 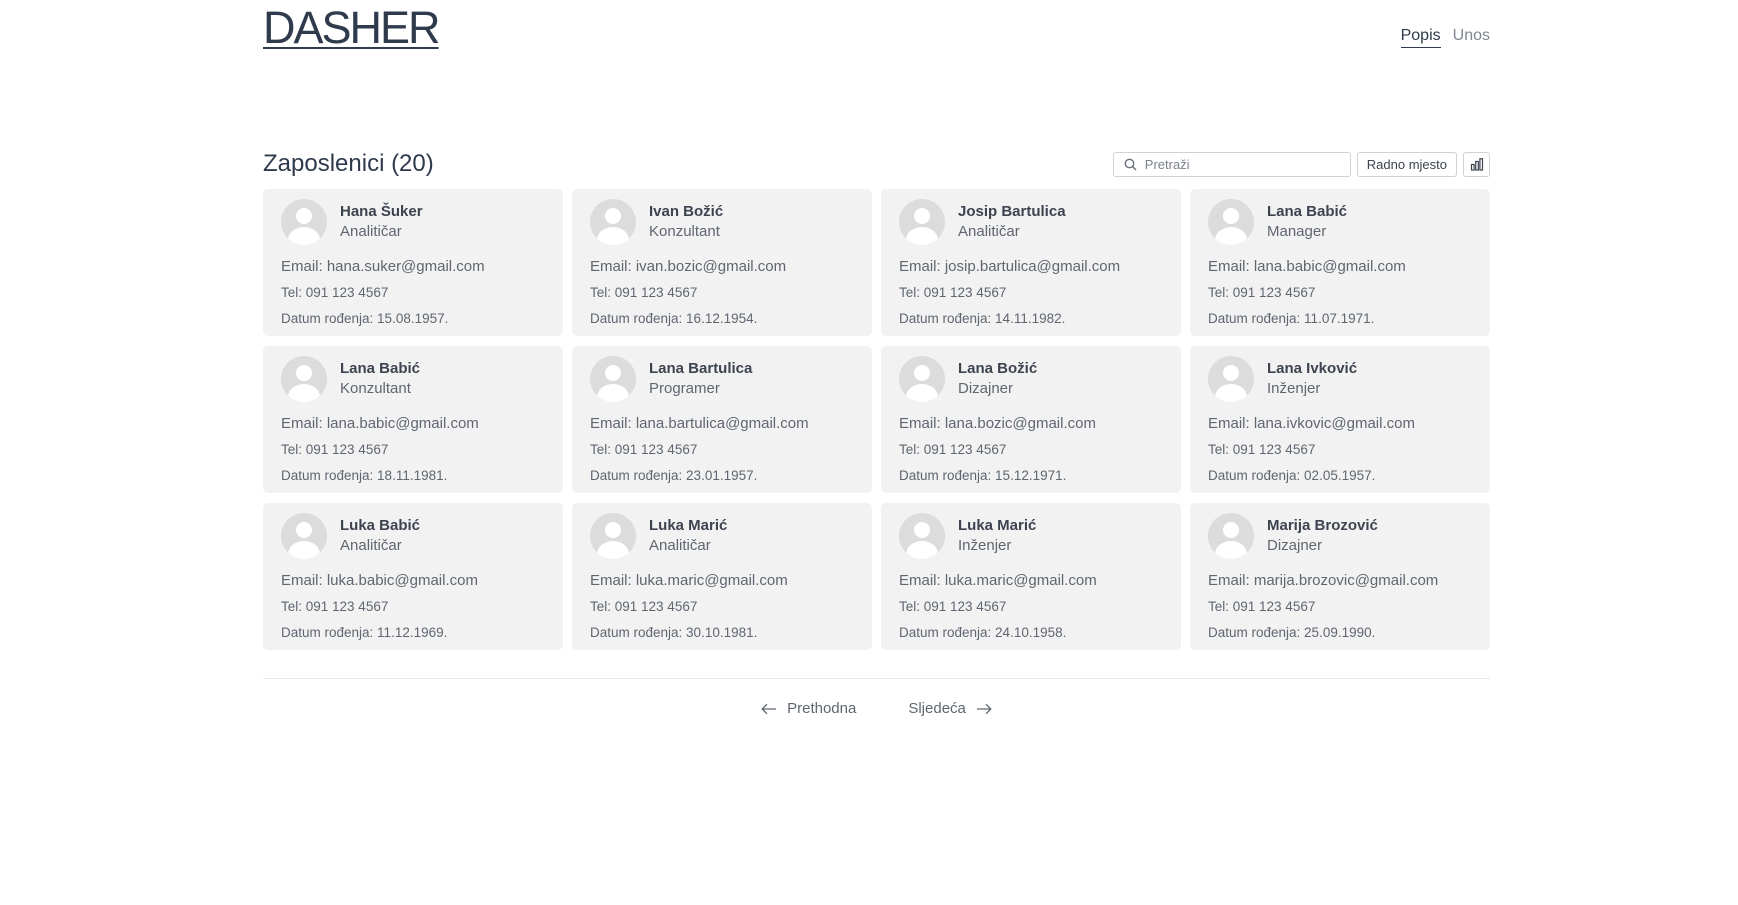 What do you see at coordinates (997, 536) in the screenshot?
I see `employee-names: Luka Marić Inženjer` at bounding box center [997, 536].